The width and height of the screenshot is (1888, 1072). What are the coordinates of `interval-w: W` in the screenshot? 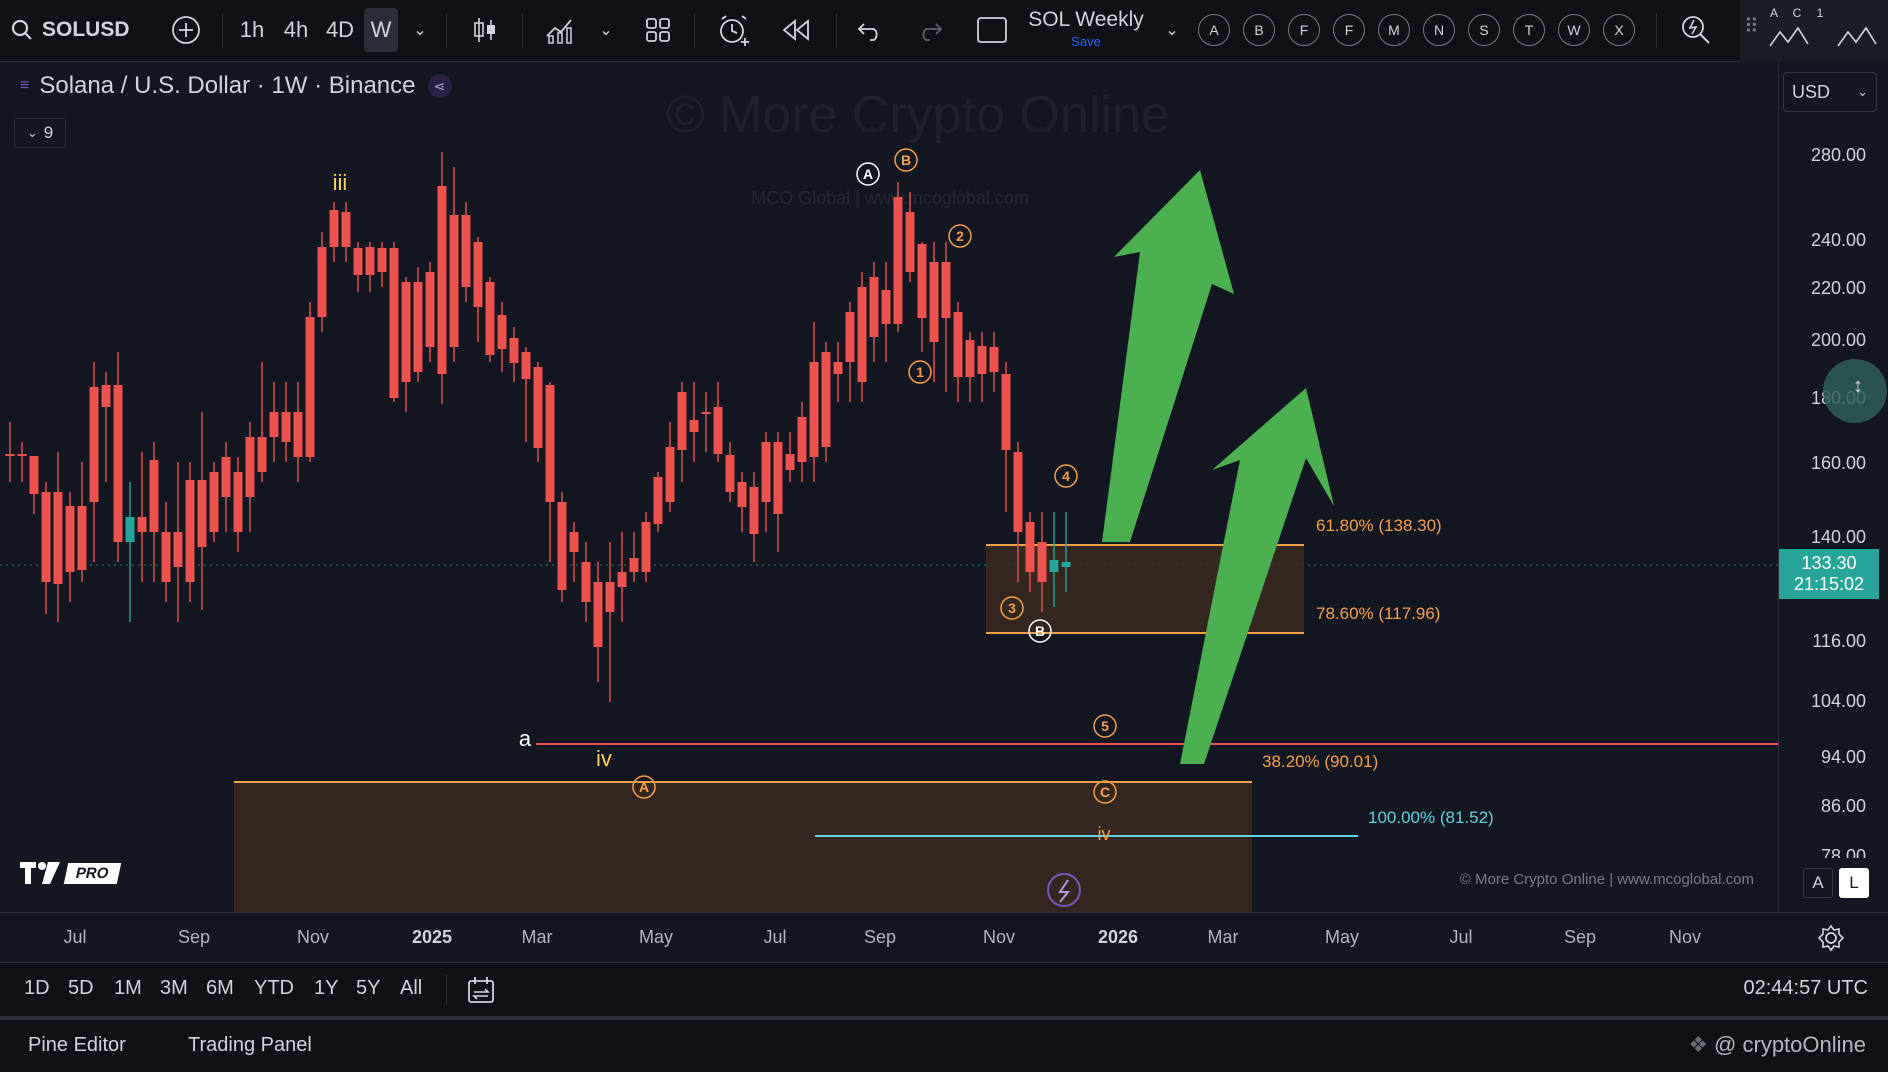 It's located at (381, 30).